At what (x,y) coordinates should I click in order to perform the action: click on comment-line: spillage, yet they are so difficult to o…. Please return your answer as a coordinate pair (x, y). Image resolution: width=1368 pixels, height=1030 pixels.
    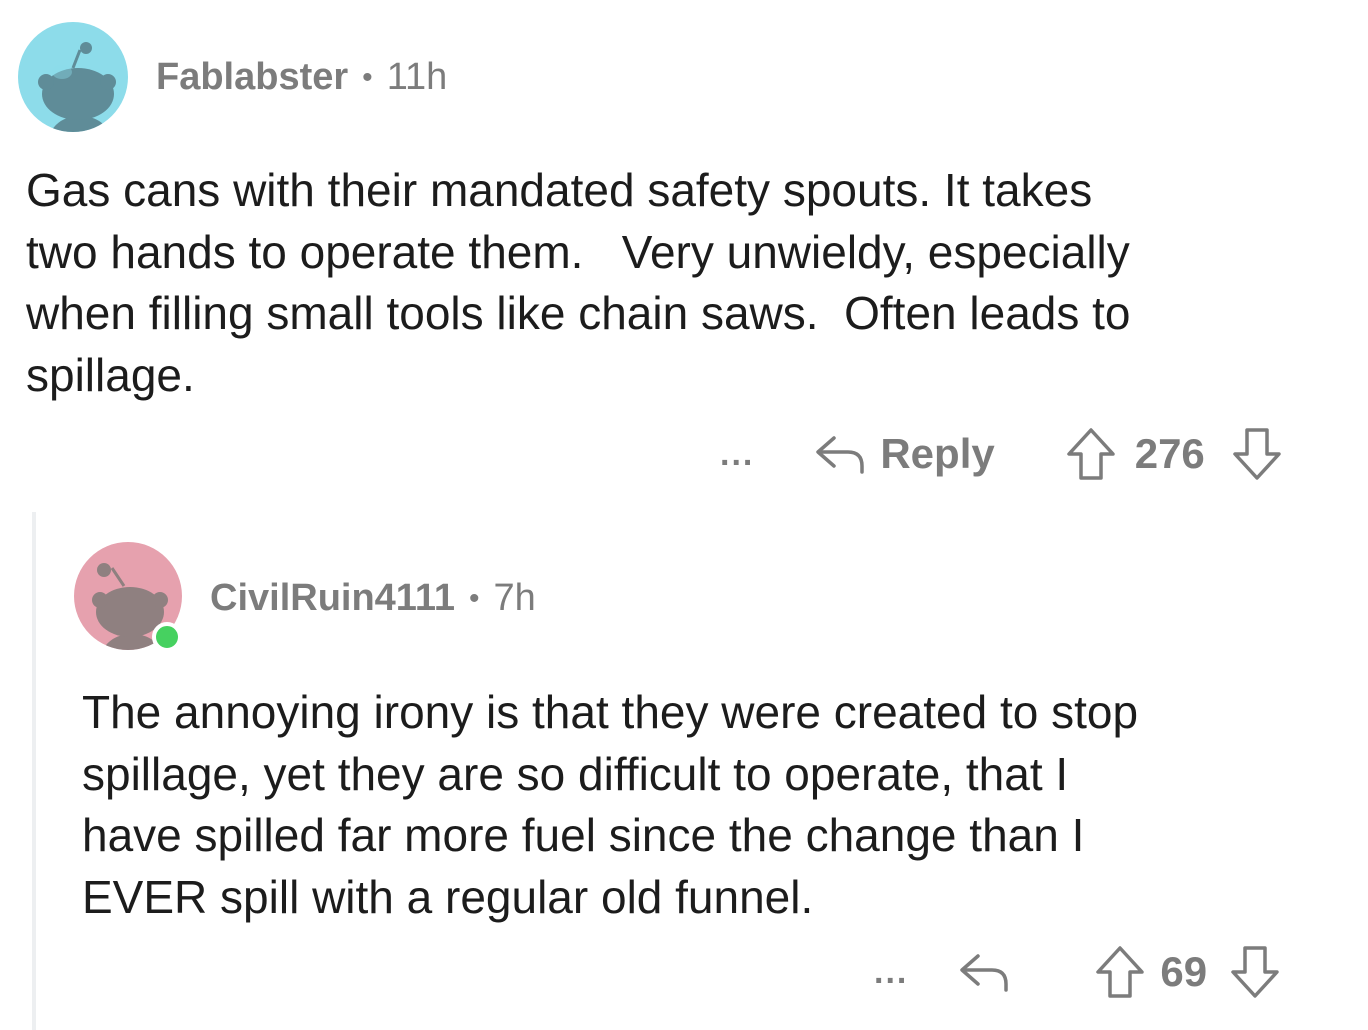
    Looking at the image, I should click on (575, 773).